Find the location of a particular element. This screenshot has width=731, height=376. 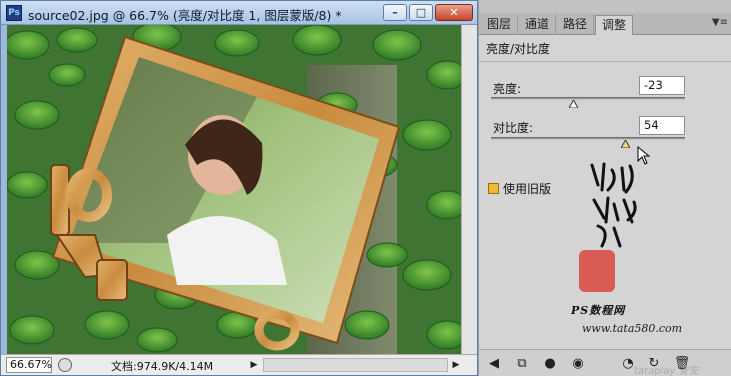

calligraphy-watermark is located at coordinates (613, 205).